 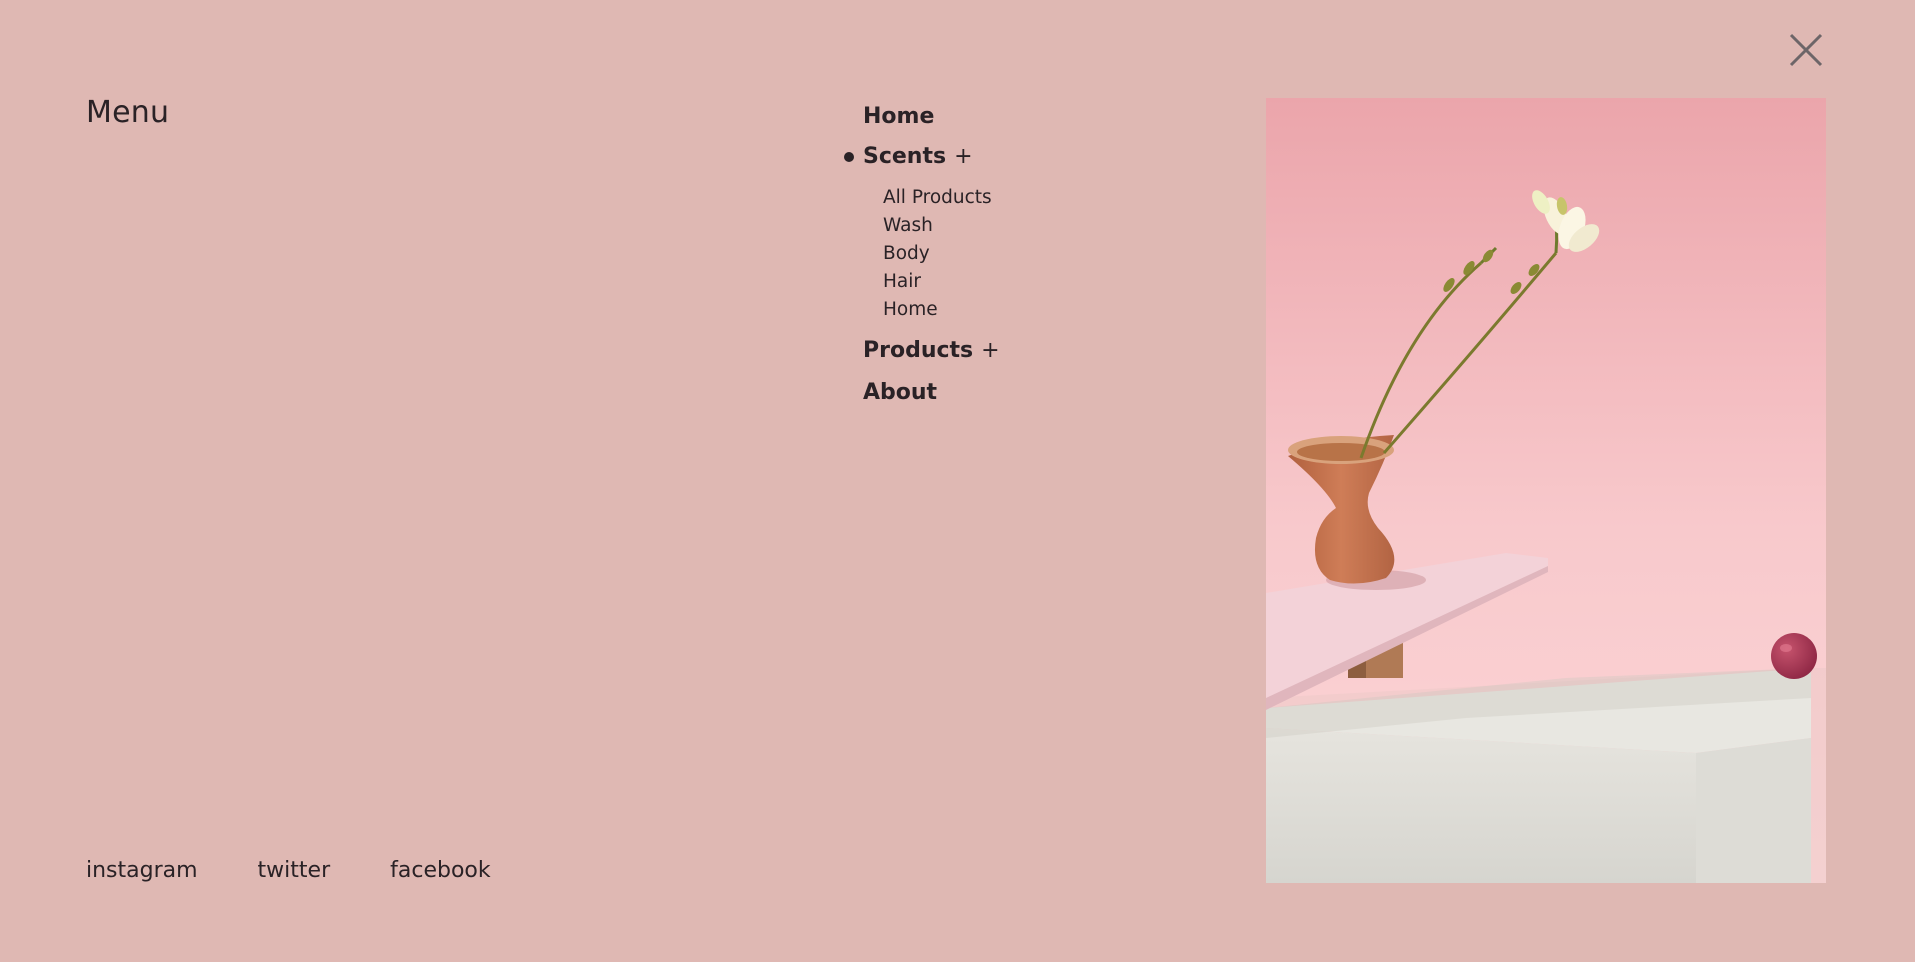 What do you see at coordinates (128, 112) in the screenshot?
I see `menu-title: Menu` at bounding box center [128, 112].